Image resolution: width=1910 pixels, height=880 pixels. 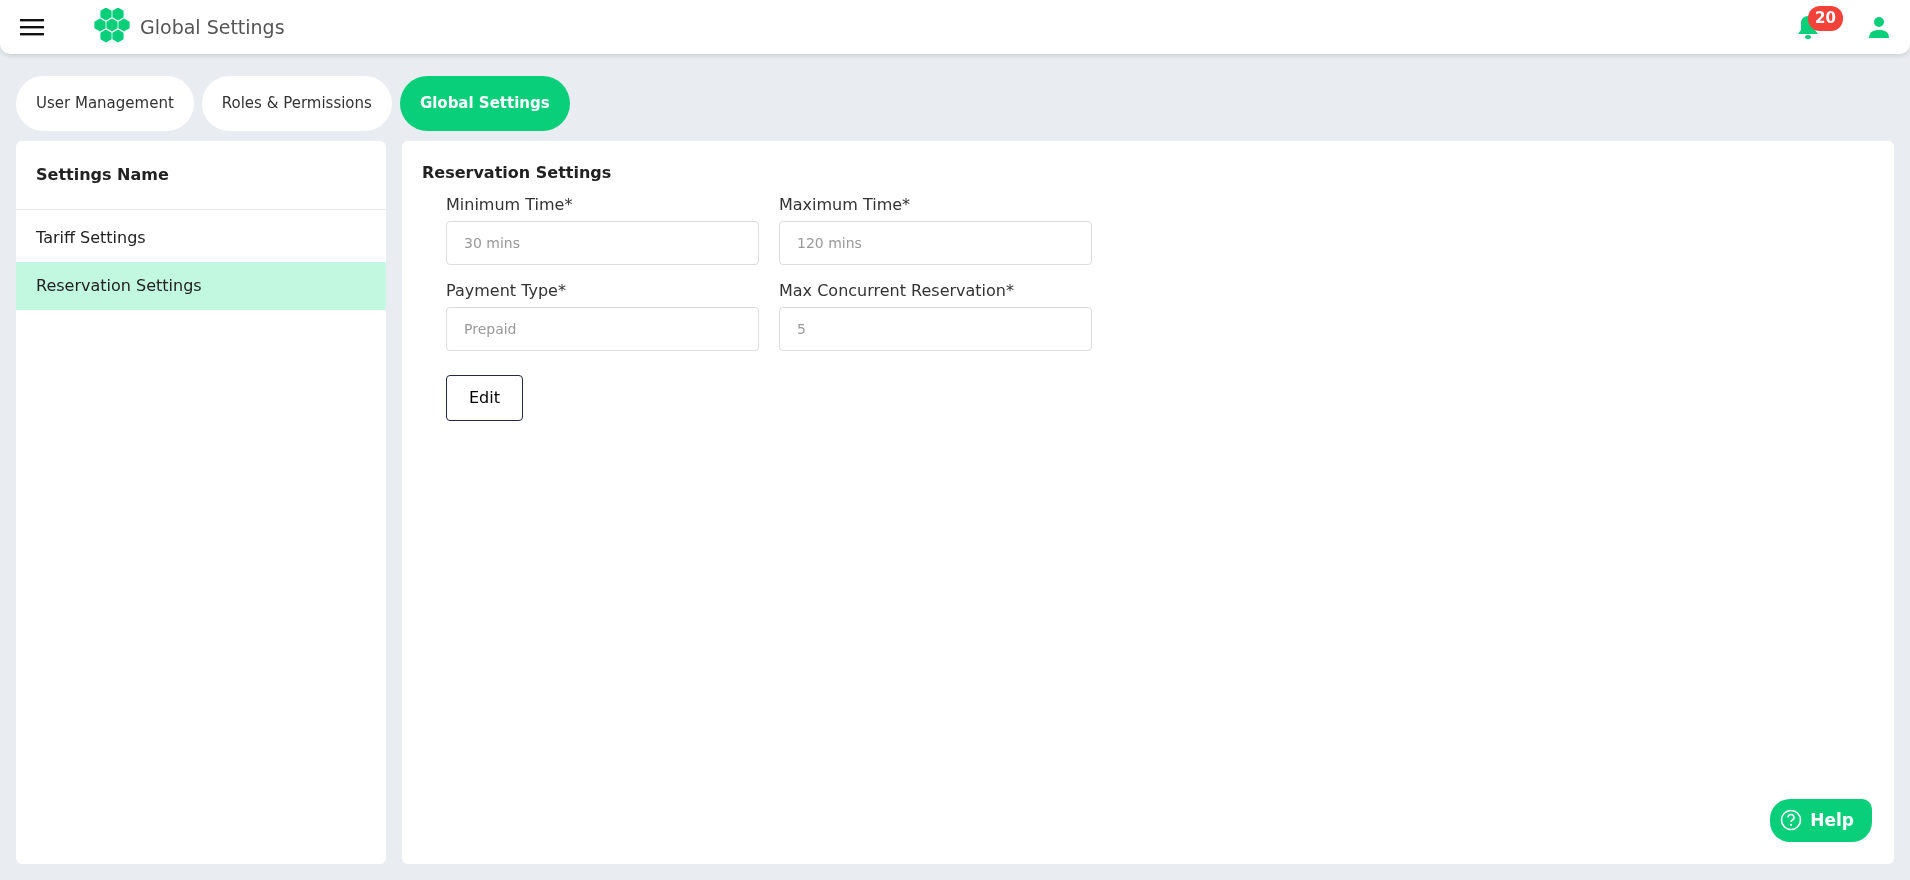 I want to click on field-label: Payment Type*, so click(x=506, y=290).